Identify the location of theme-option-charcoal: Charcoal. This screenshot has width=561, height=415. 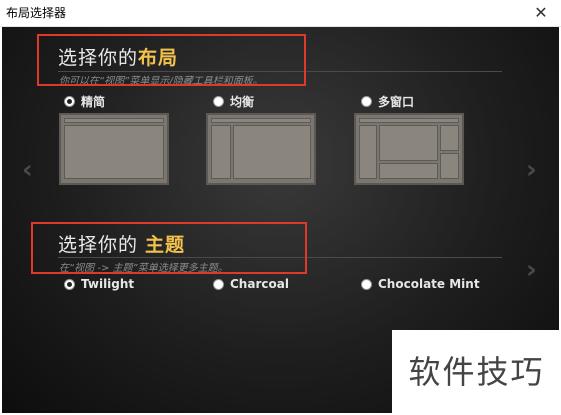
(251, 284).